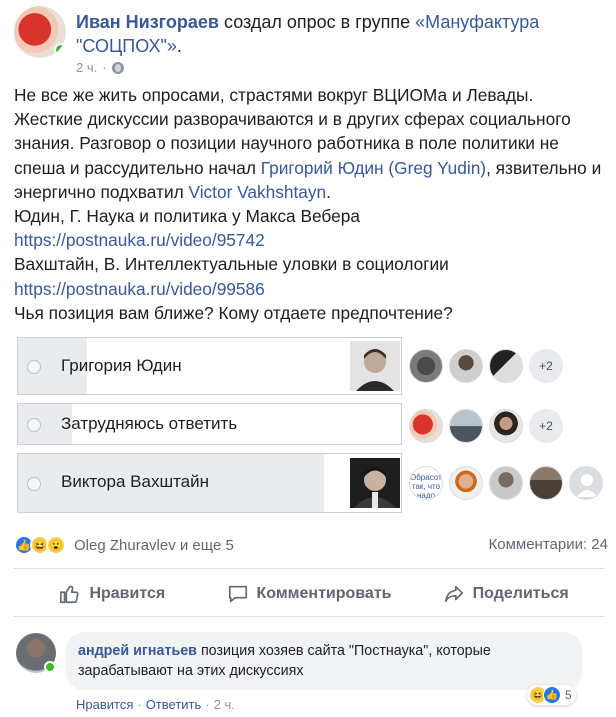  I want to click on comment-reactions-count: 5, so click(568, 695).